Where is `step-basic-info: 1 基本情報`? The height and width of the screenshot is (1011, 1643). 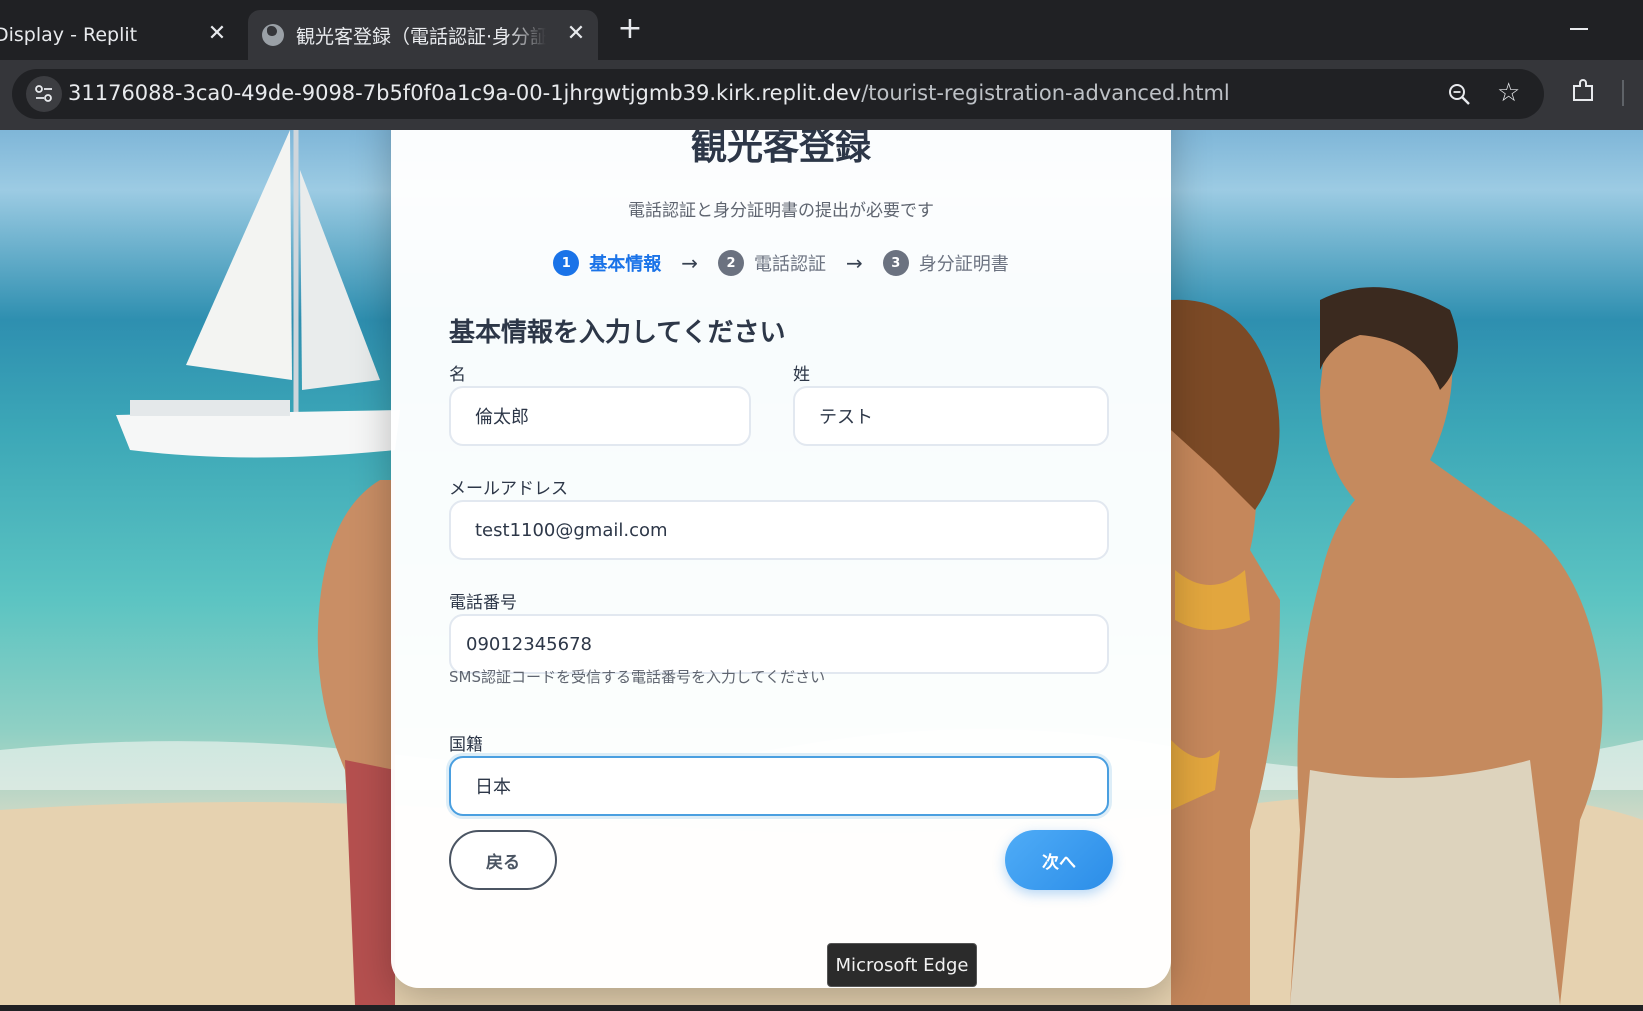
step-basic-info: 1 基本情報 is located at coordinates (607, 263).